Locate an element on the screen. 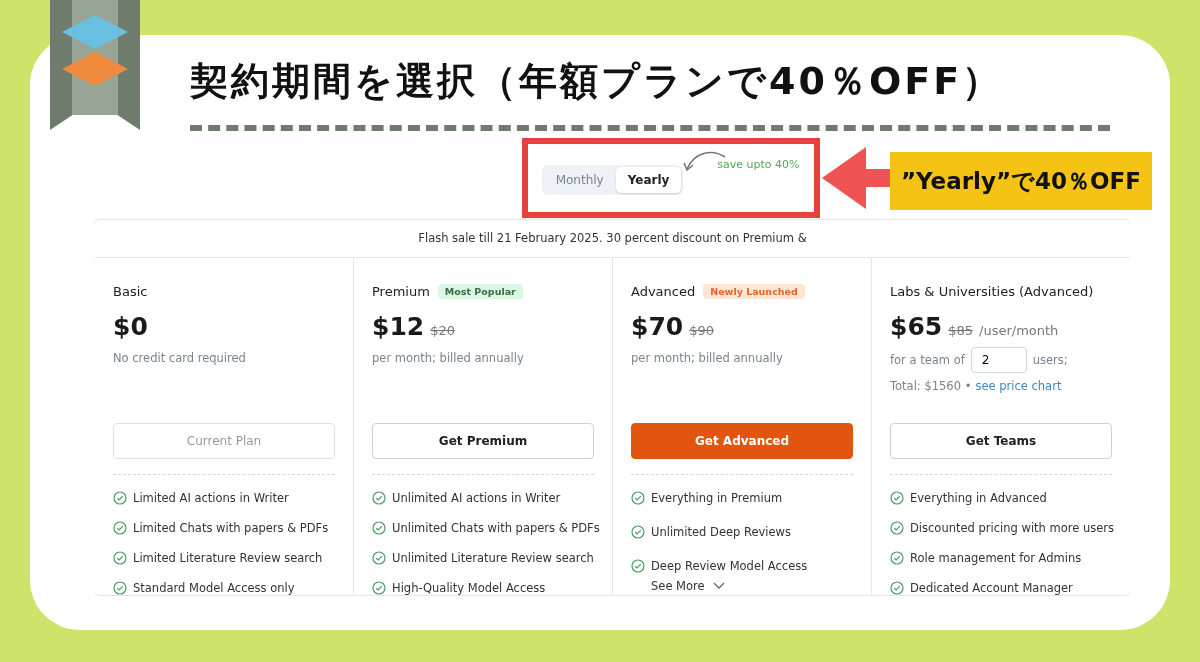 Image resolution: width=1200 pixels, height=662 pixels. feature-text: Role management for Admins is located at coordinates (996, 558).